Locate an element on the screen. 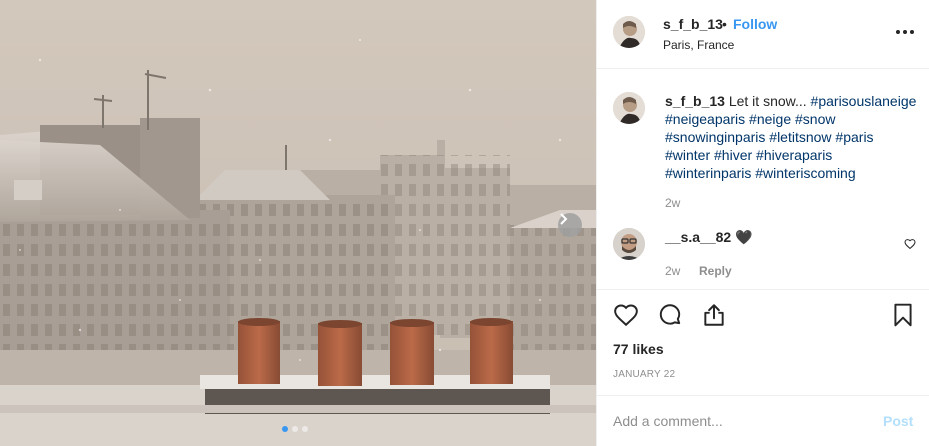 This screenshot has height=446, width=929. chevron-right-icon is located at coordinates (564, 219).